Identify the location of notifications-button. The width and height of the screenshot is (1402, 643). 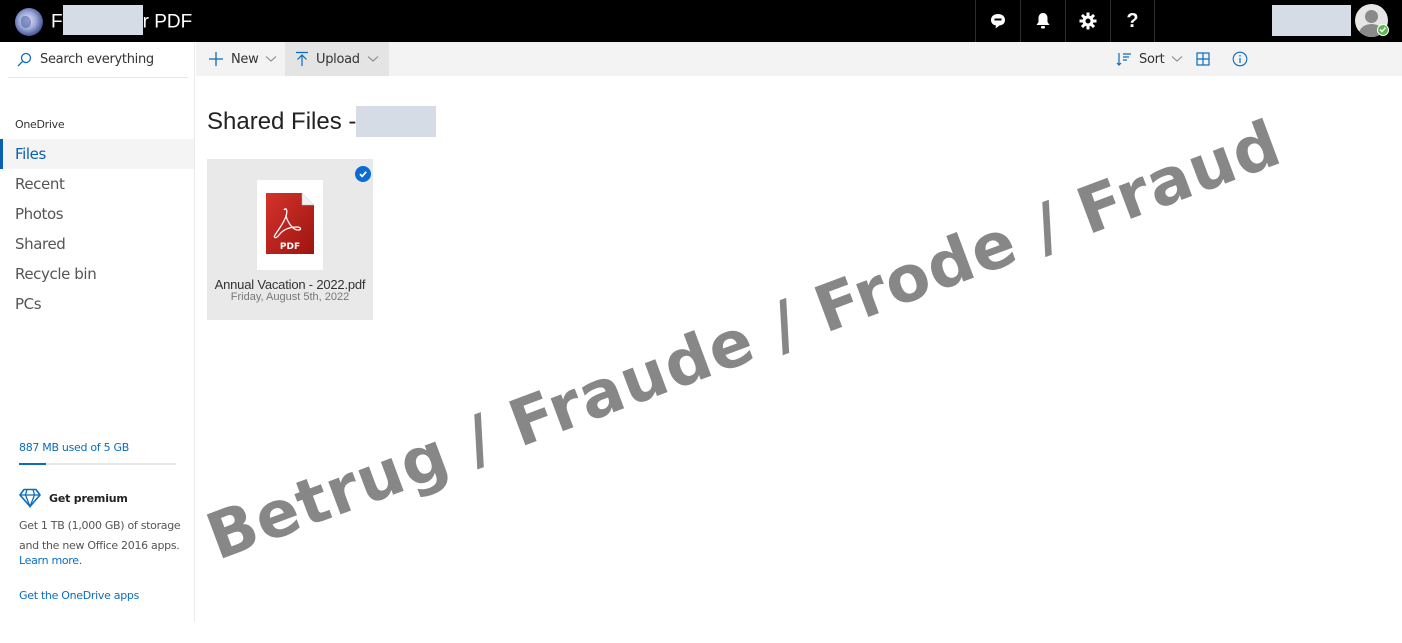
(1042, 21).